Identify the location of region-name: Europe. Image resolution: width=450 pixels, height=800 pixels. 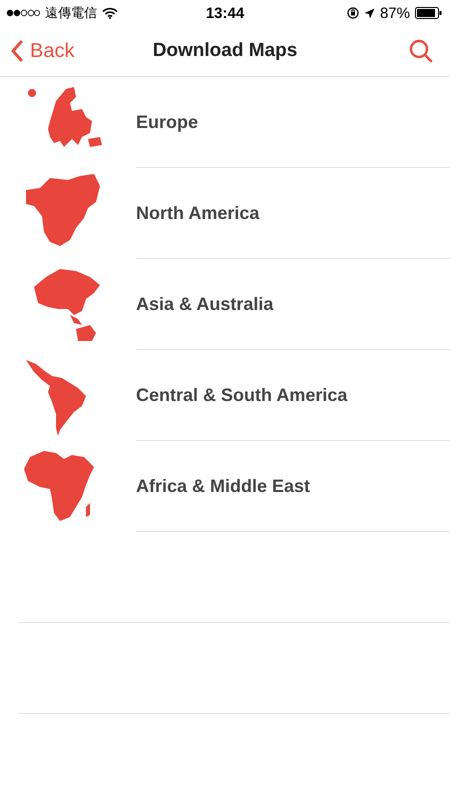
(167, 122).